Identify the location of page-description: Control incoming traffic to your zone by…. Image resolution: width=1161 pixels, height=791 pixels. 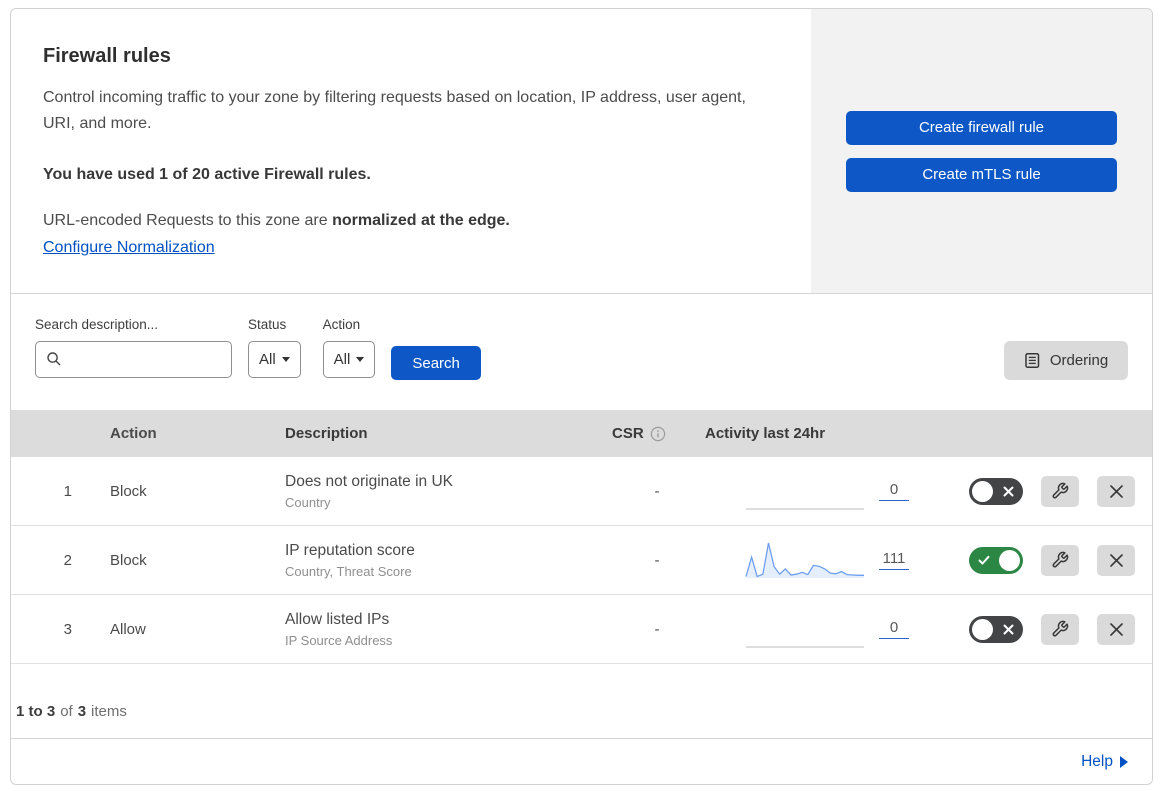
(394, 110).